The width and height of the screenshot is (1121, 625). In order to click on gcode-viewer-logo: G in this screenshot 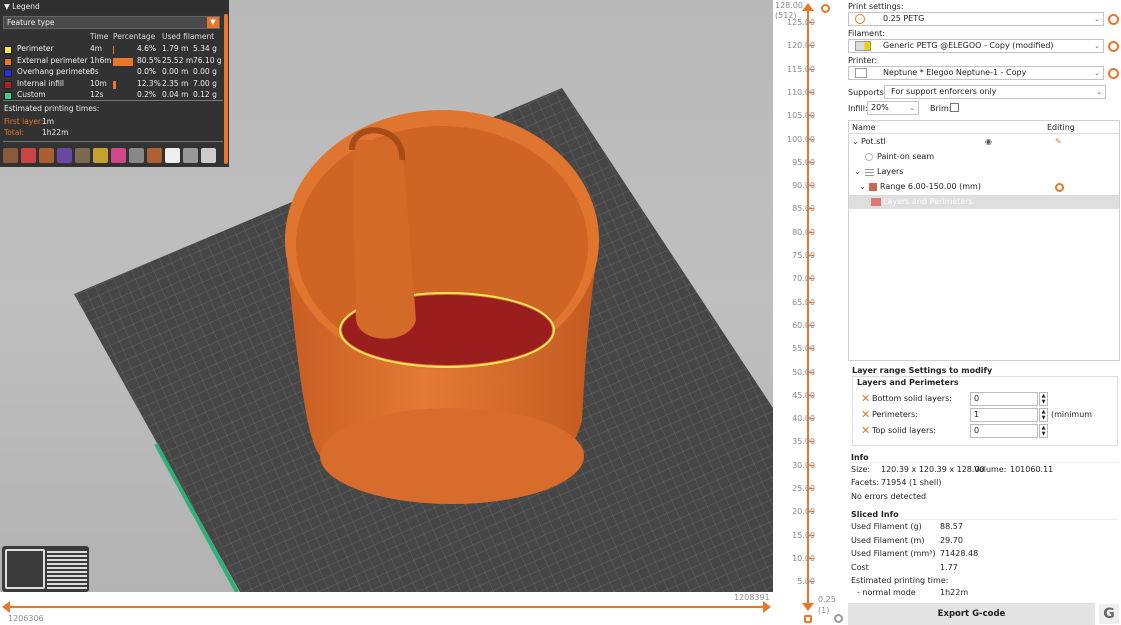, I will do `click(1109, 614)`.